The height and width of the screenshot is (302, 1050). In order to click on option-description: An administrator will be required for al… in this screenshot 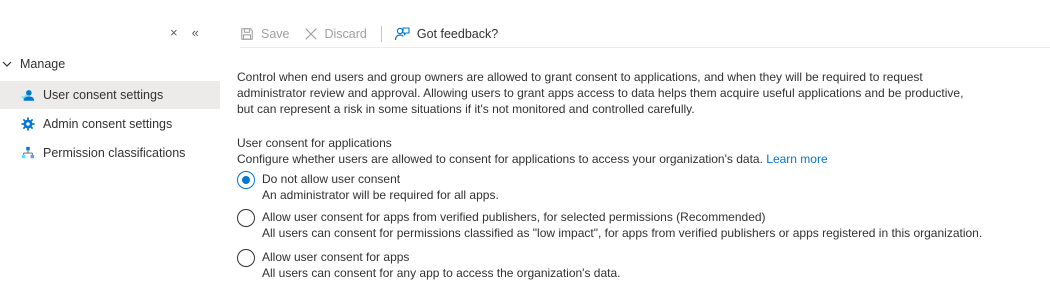, I will do `click(380, 195)`.